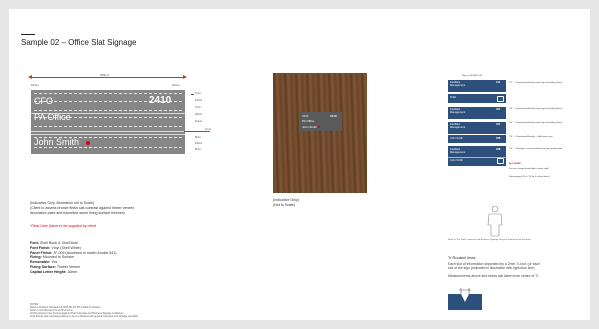 Image resolution: width=599 pixels, height=329 pixels. I want to click on panel-text: Toilet, so click(453, 97).